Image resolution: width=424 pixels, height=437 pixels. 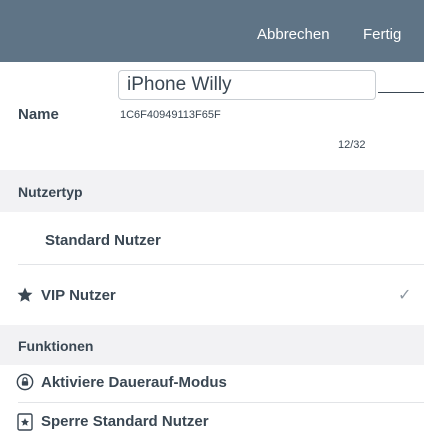 What do you see at coordinates (212, 191) in the screenshot?
I see `user-type-header: Nutzertyp` at bounding box center [212, 191].